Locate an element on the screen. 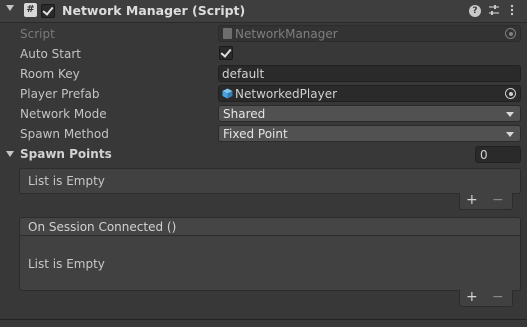 This screenshot has height=327, width=527. script-value: NetworkManager is located at coordinates (286, 34).